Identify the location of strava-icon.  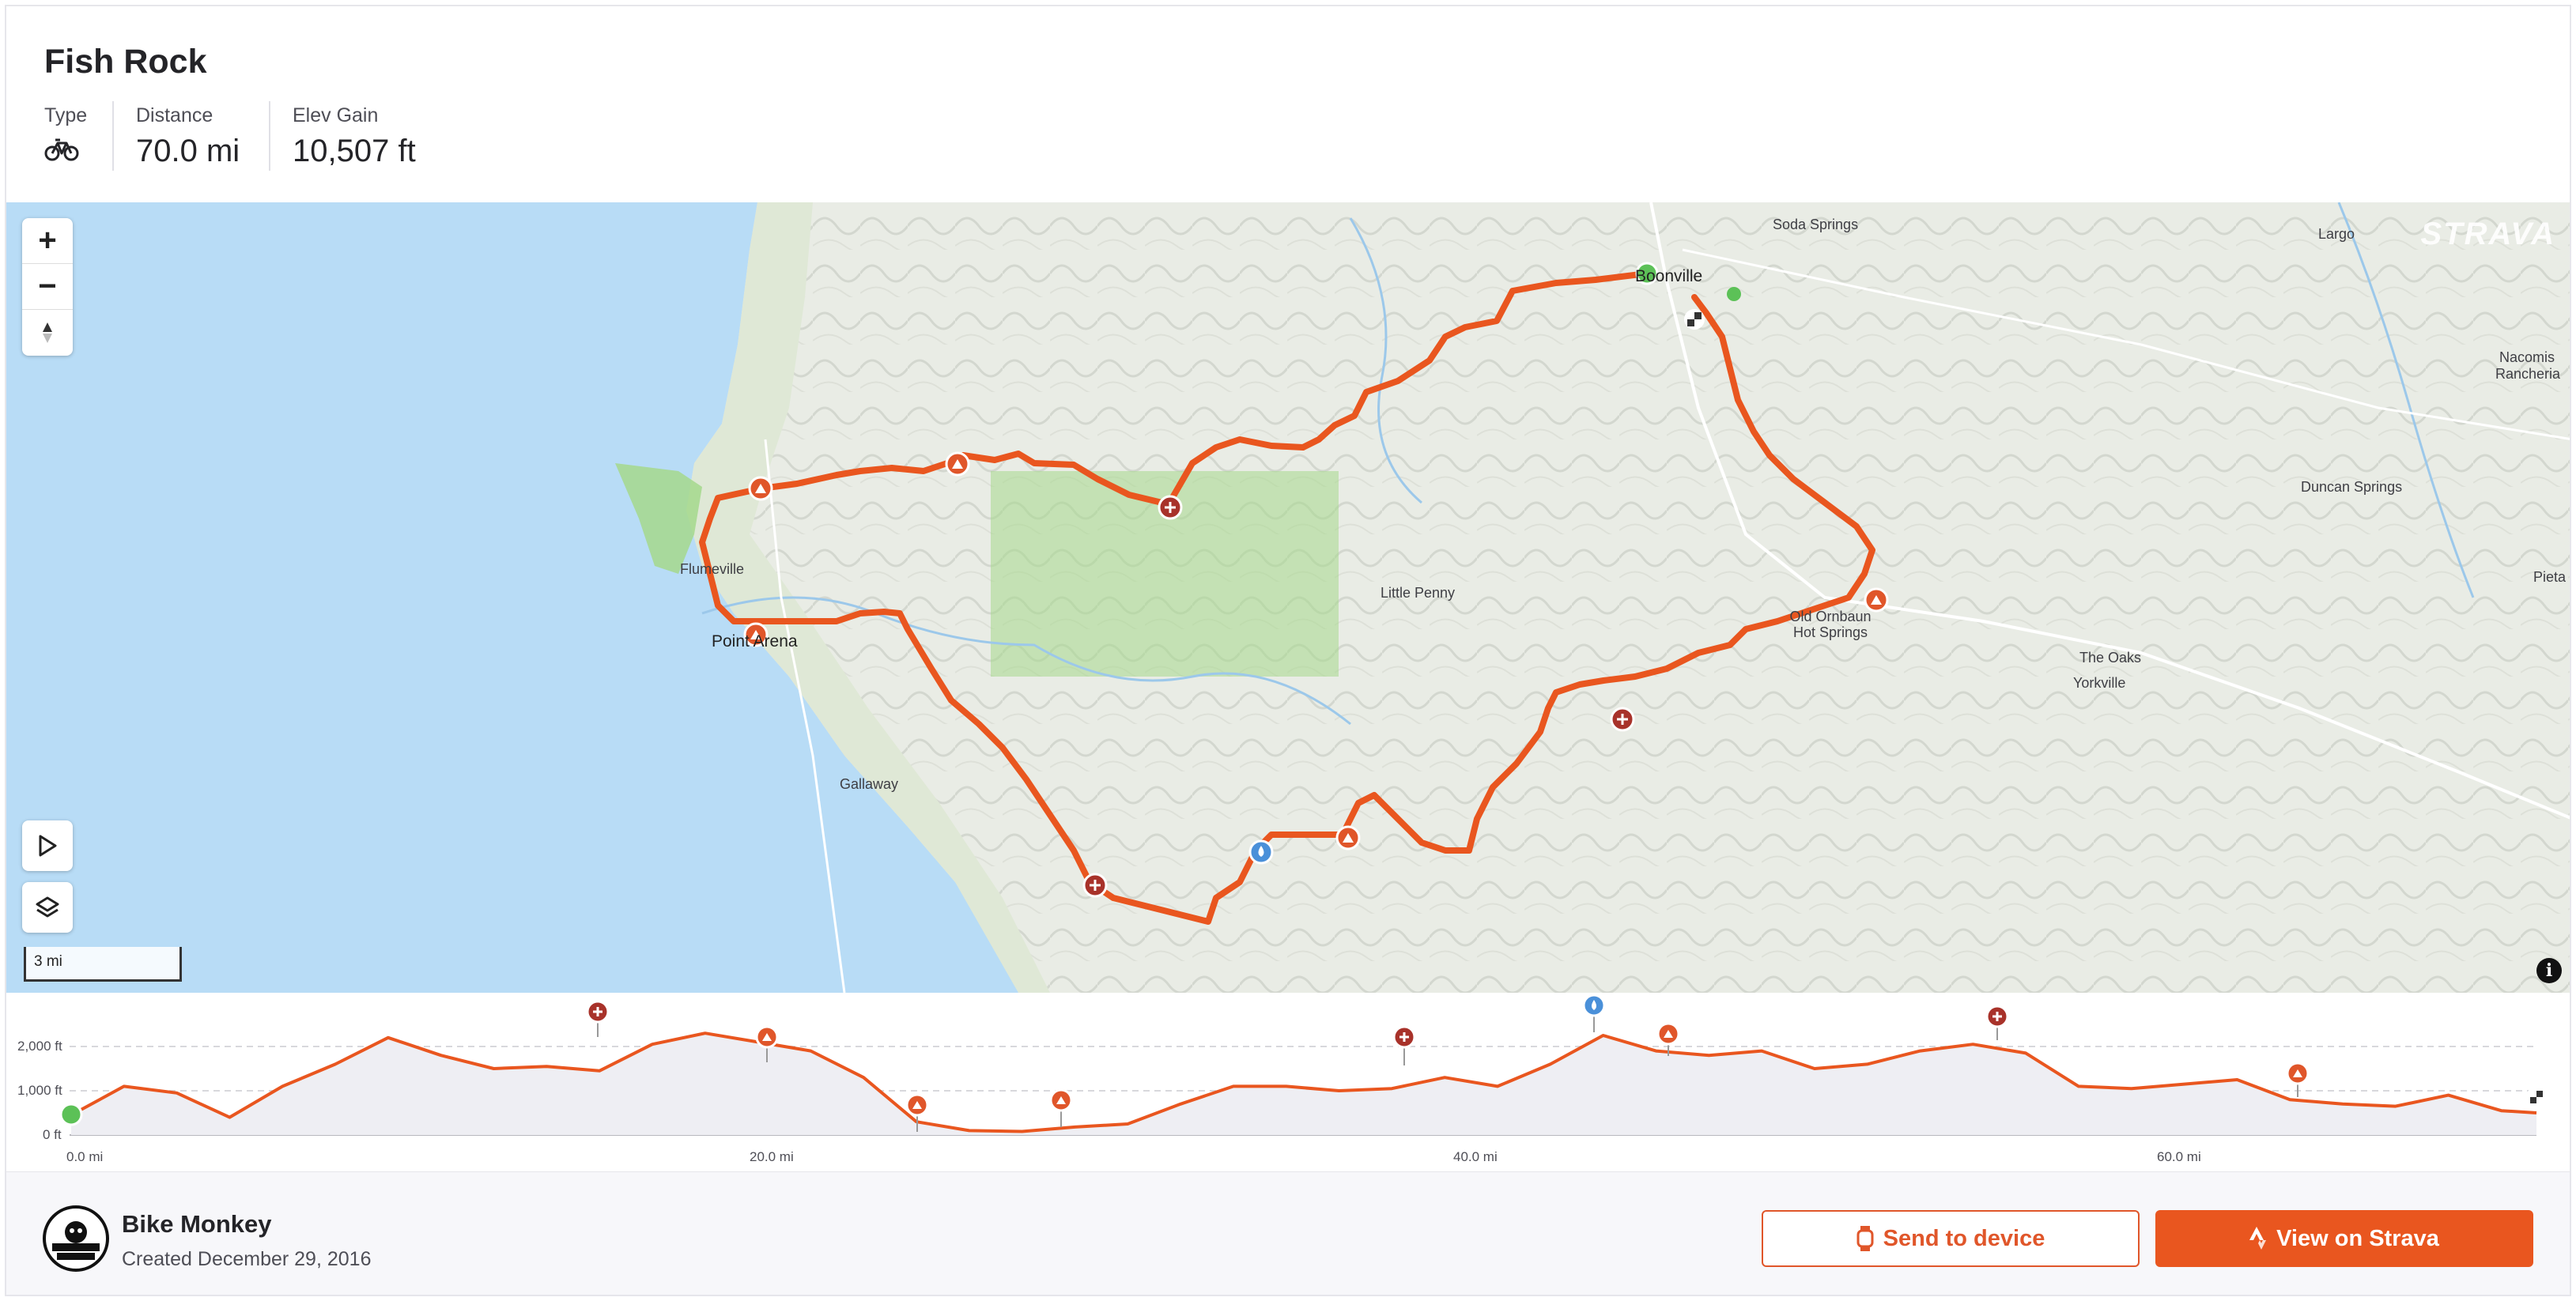
(2258, 1238).